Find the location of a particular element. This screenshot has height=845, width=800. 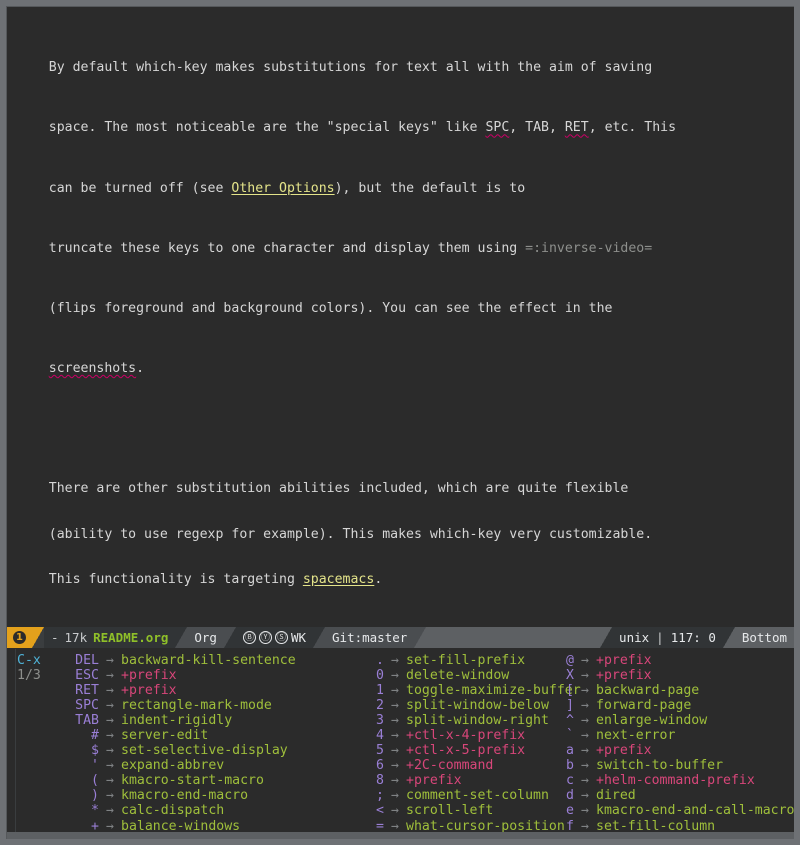

which-key-page-indicator: 1/3 is located at coordinates (29, 676).